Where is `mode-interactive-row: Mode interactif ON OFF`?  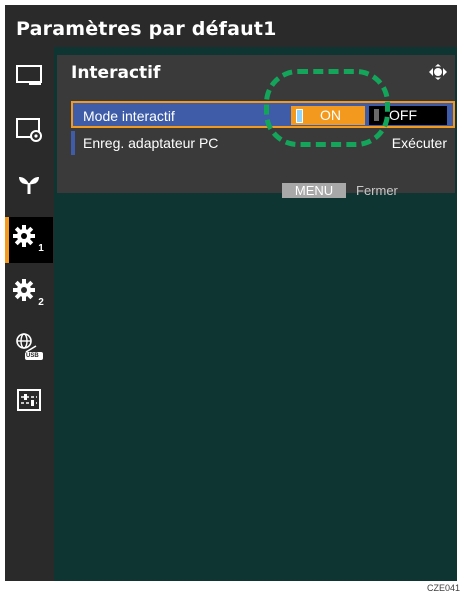
mode-interactive-row: Mode interactif ON OFF is located at coordinates (263, 114).